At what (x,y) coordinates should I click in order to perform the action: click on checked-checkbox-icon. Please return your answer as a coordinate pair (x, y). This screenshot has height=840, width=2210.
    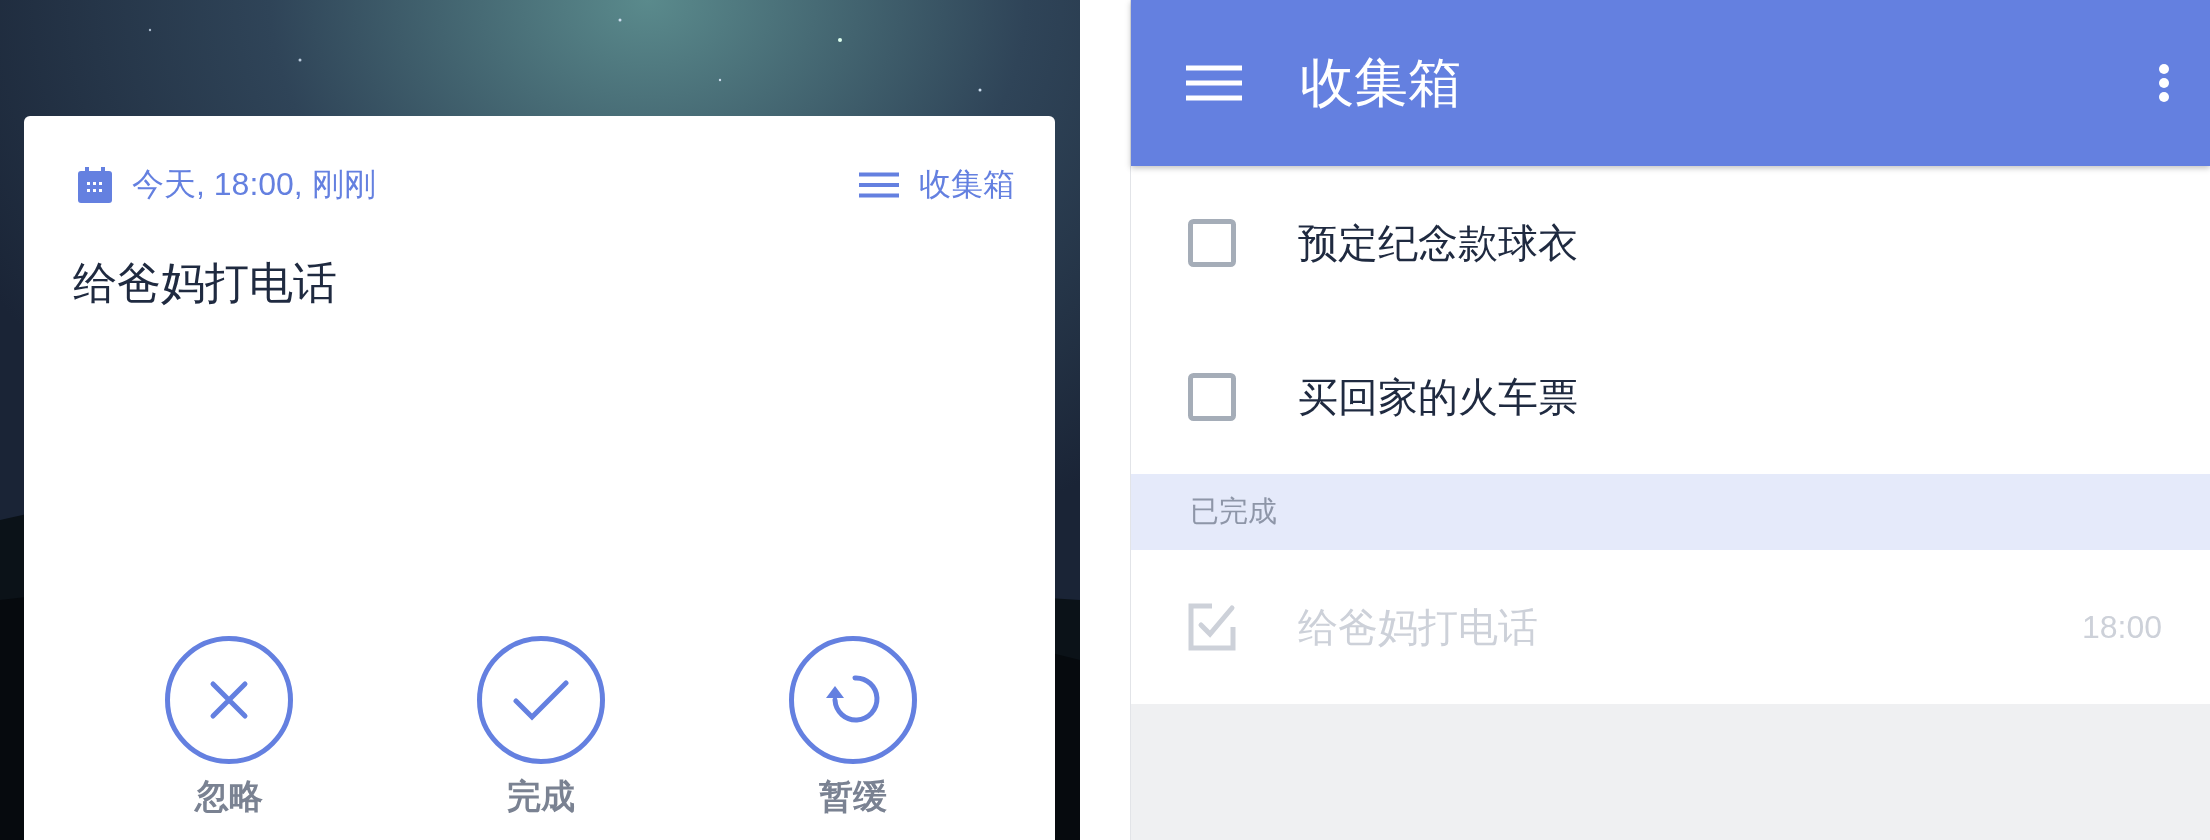
    Looking at the image, I should click on (1212, 627).